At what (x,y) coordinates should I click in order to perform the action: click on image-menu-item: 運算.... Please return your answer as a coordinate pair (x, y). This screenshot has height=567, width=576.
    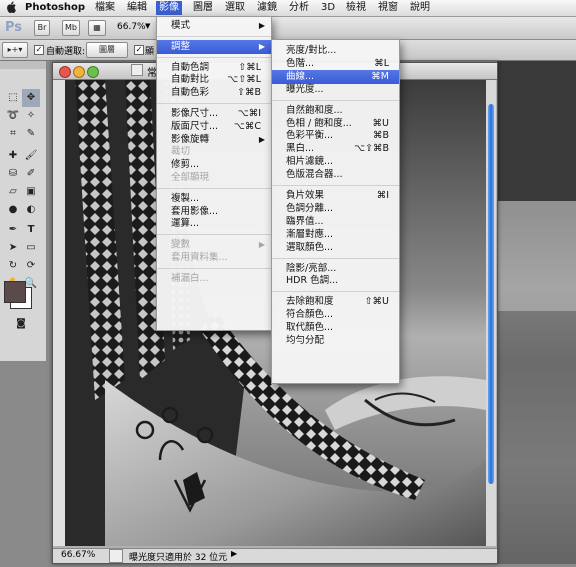
    Looking at the image, I should click on (214, 224).